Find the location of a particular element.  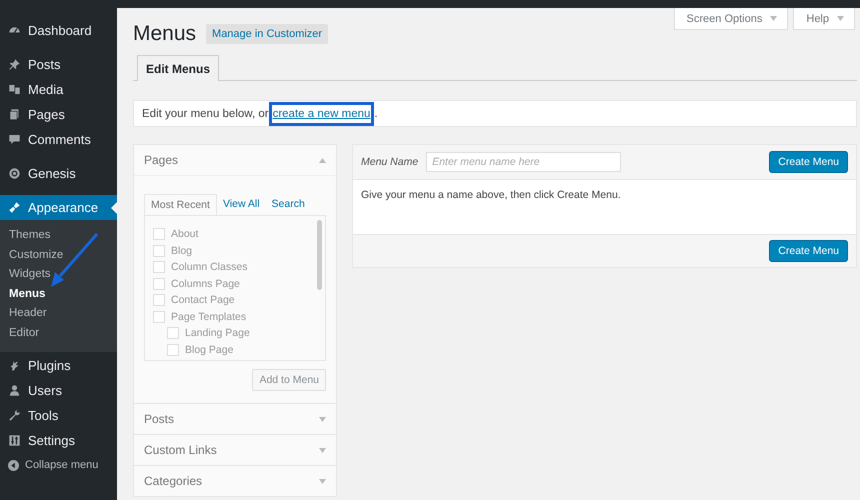

sidebar-item-label: Media is located at coordinates (46, 89).